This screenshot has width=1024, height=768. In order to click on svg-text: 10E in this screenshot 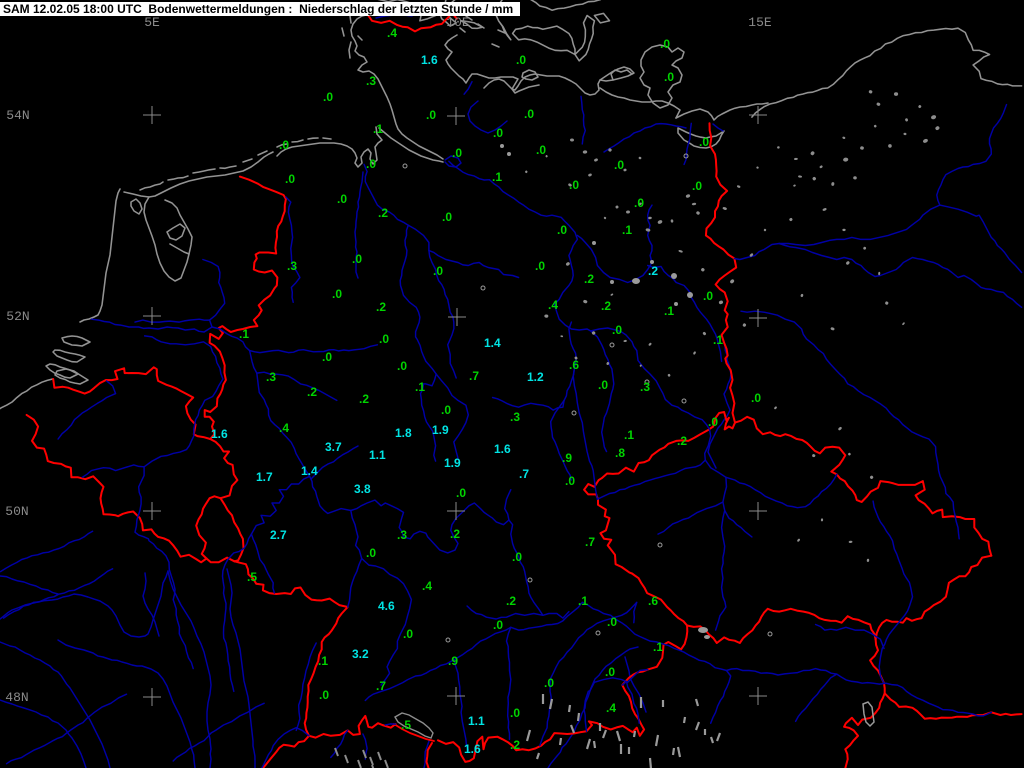, I will do `click(458, 22)`.